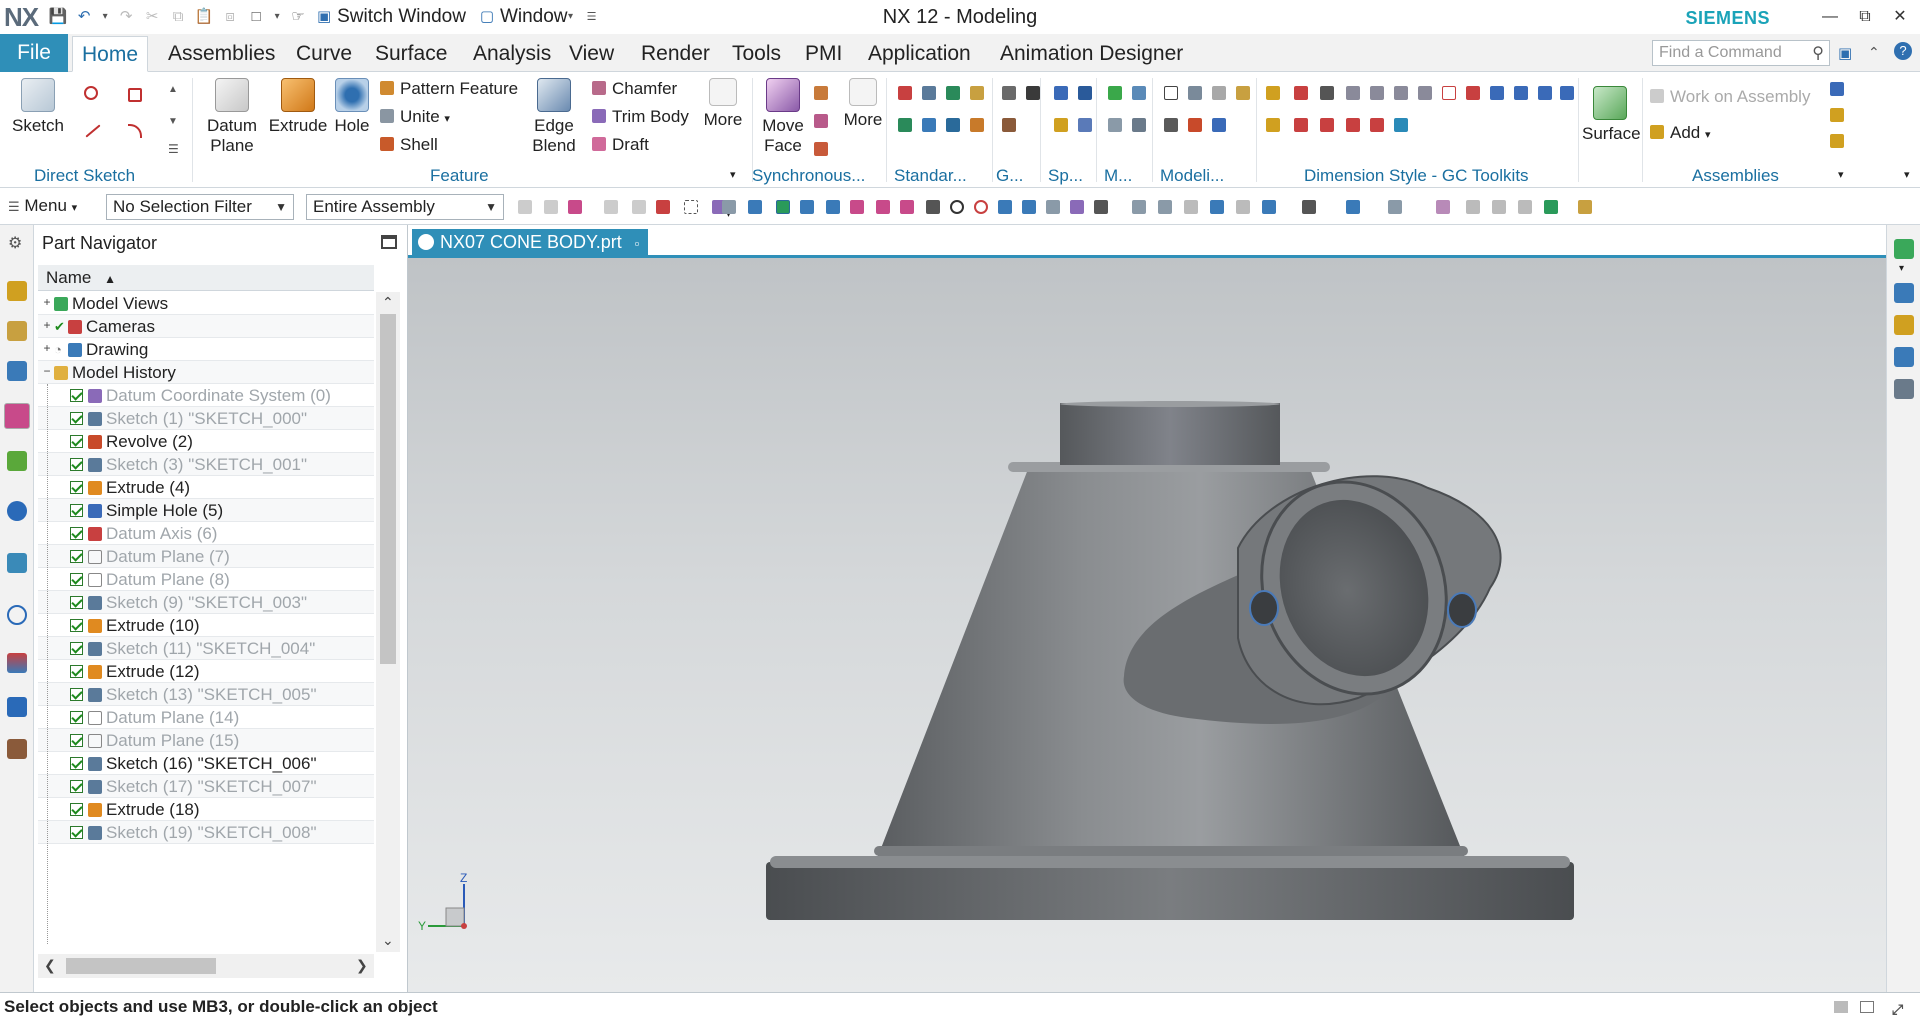  I want to click on top-boss, so click(1170, 433).